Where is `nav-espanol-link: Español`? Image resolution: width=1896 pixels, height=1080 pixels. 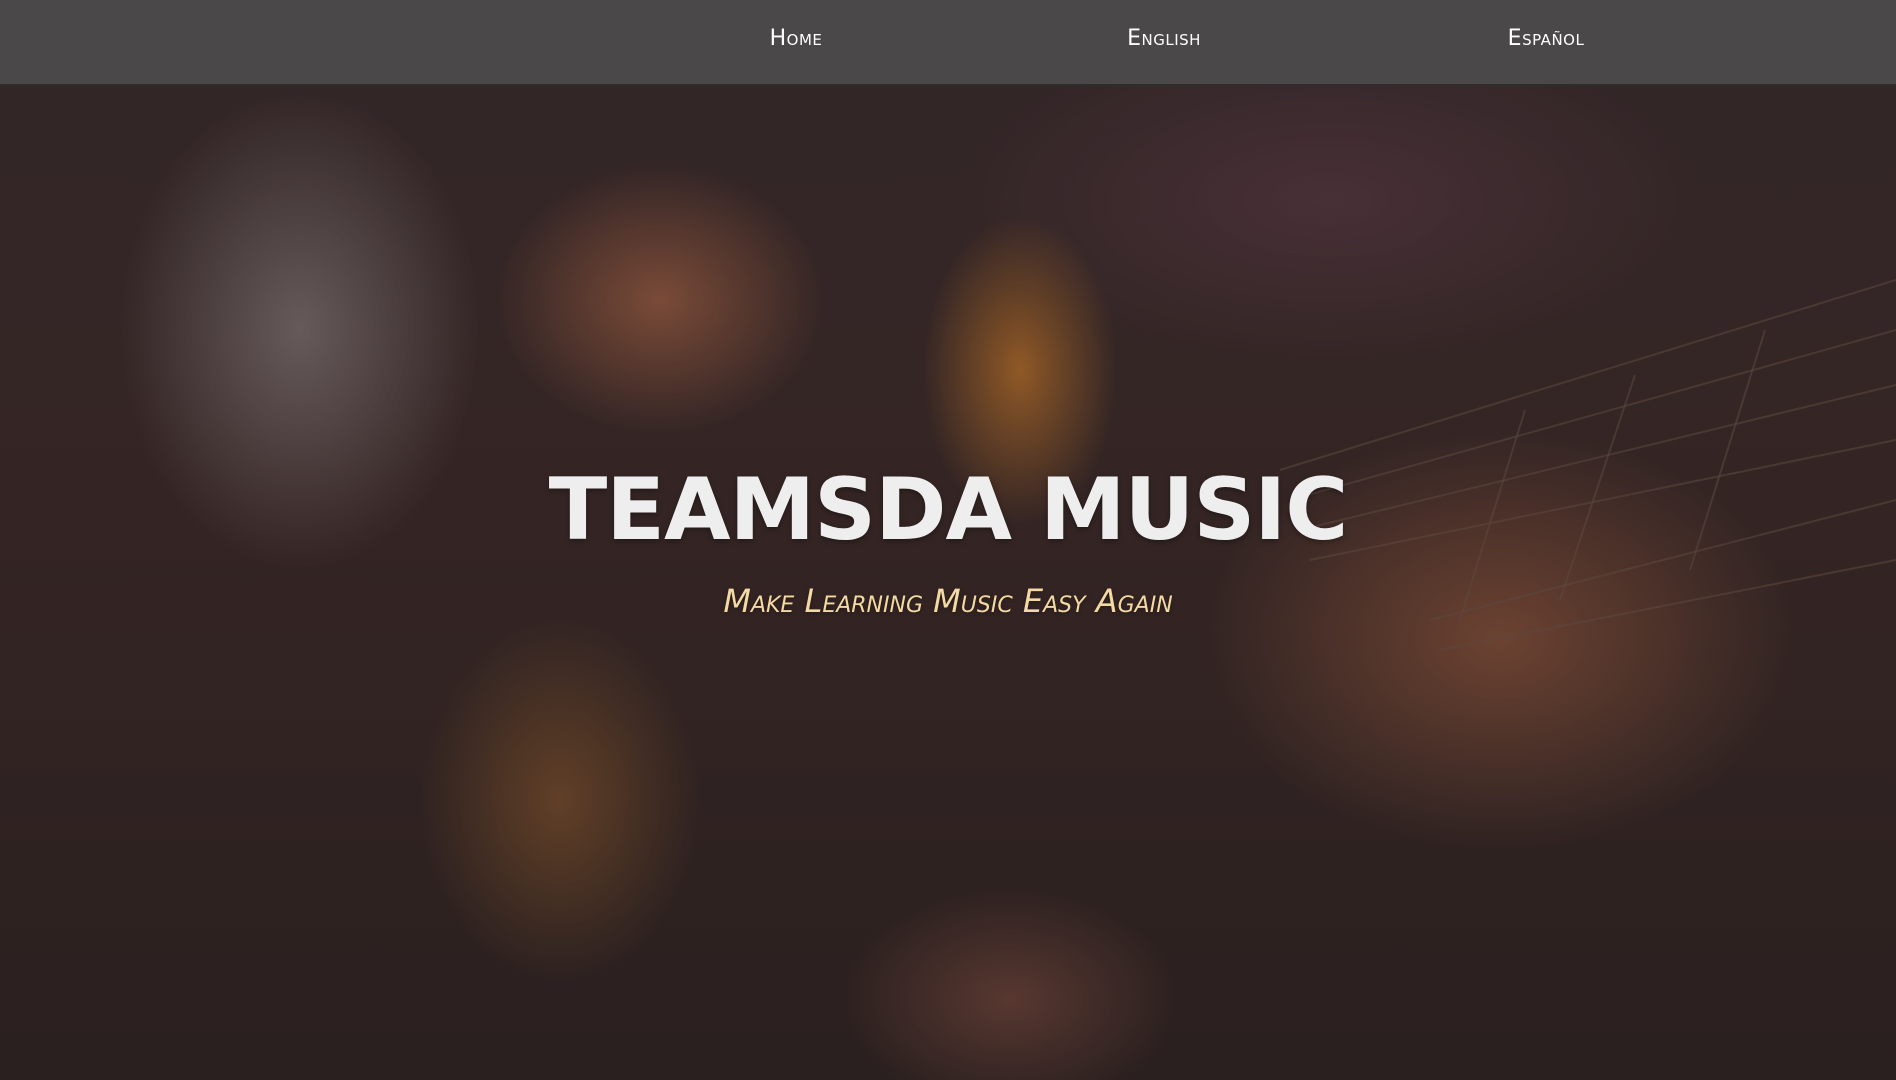 nav-espanol-link: Español is located at coordinates (1546, 38).